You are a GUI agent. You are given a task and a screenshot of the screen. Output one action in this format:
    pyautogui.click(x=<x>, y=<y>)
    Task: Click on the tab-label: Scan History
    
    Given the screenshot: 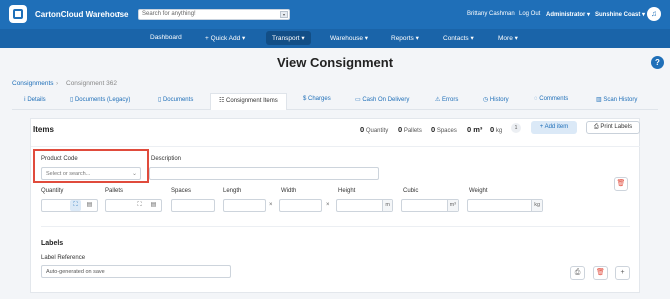 What is the action you would take?
    pyautogui.click(x=620, y=100)
    